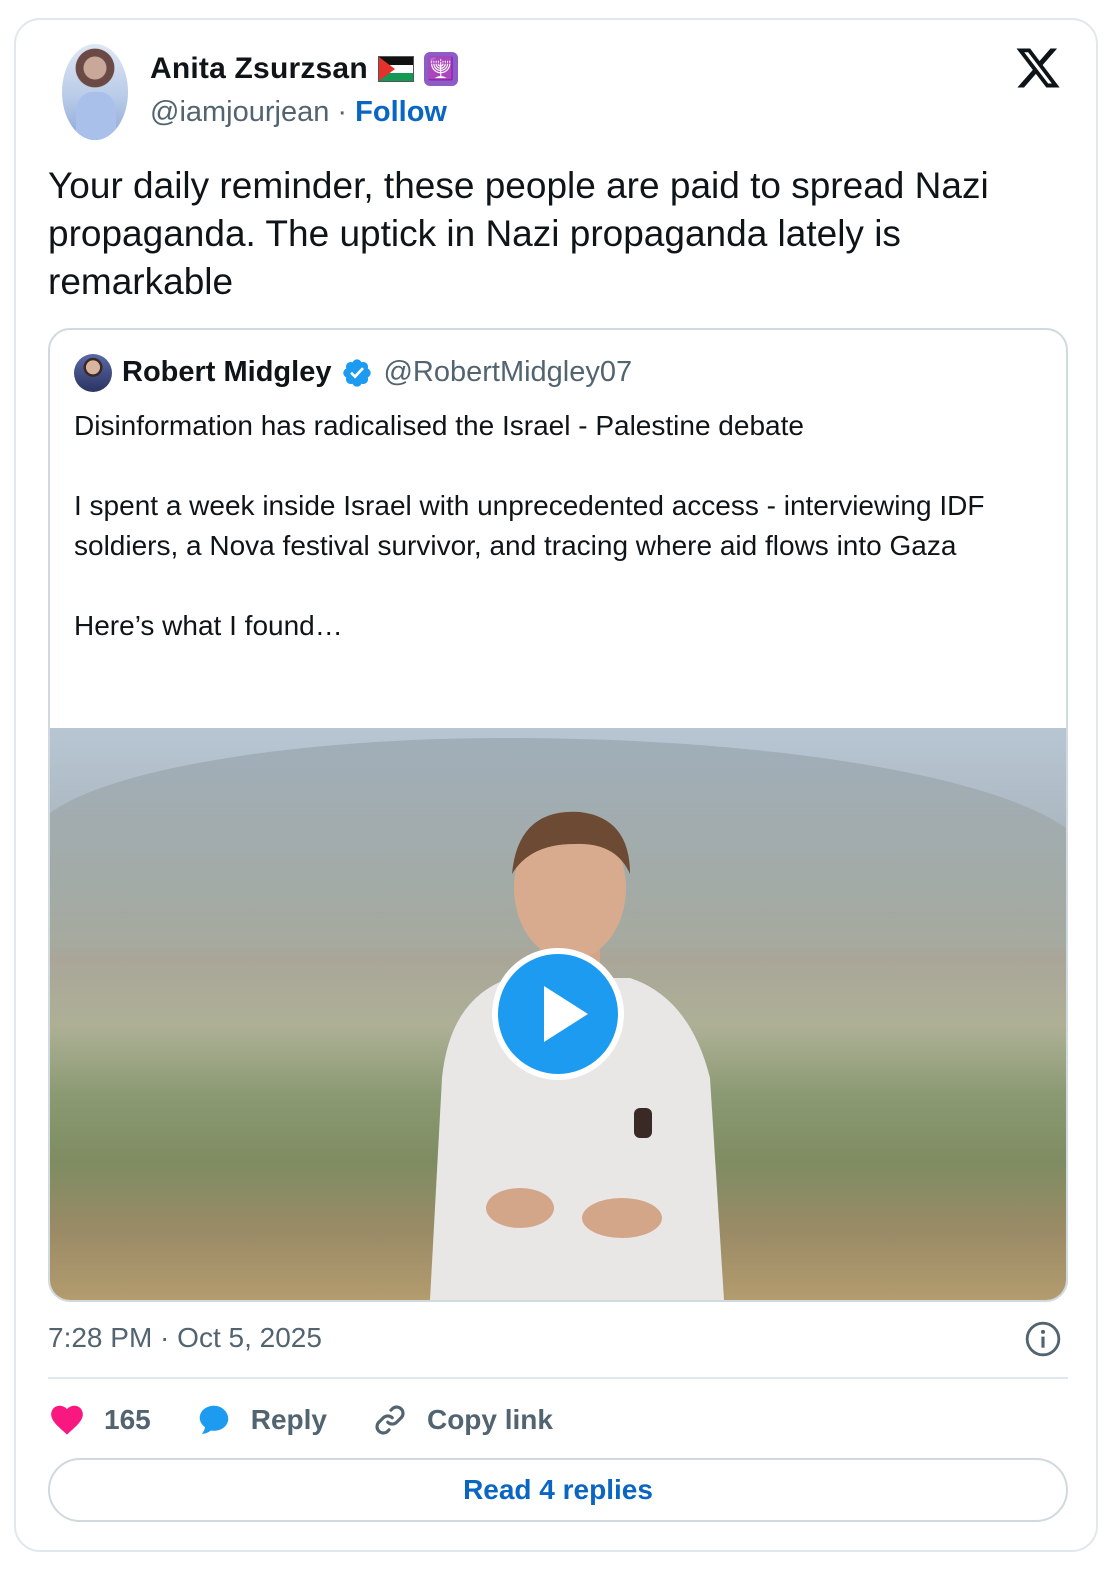  What do you see at coordinates (226, 372) in the screenshot?
I see `quoted-author-name: Robert Midgley` at bounding box center [226, 372].